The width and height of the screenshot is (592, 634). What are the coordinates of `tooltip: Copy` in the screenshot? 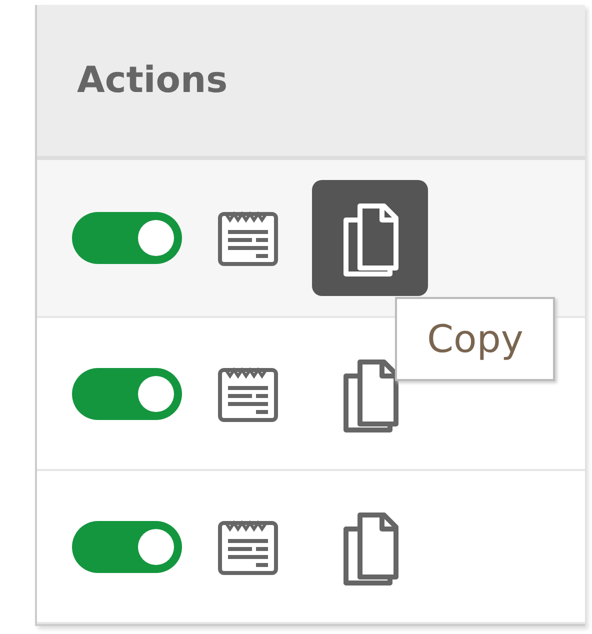 It's located at (475, 339).